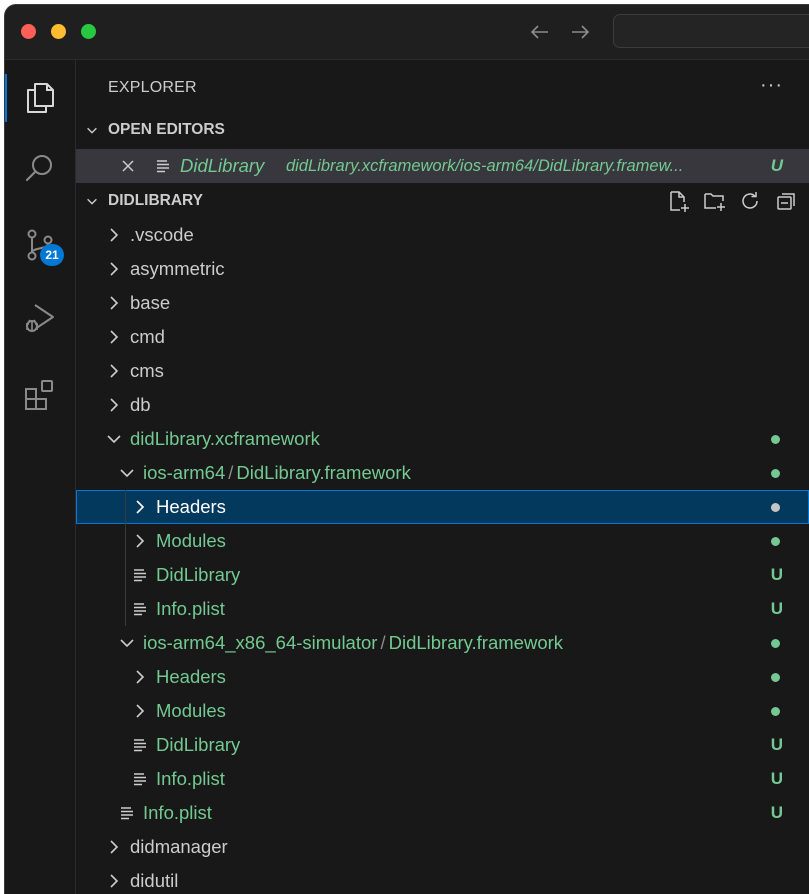 The width and height of the screenshot is (809, 894). I want to click on refresh-icon, so click(751, 201).